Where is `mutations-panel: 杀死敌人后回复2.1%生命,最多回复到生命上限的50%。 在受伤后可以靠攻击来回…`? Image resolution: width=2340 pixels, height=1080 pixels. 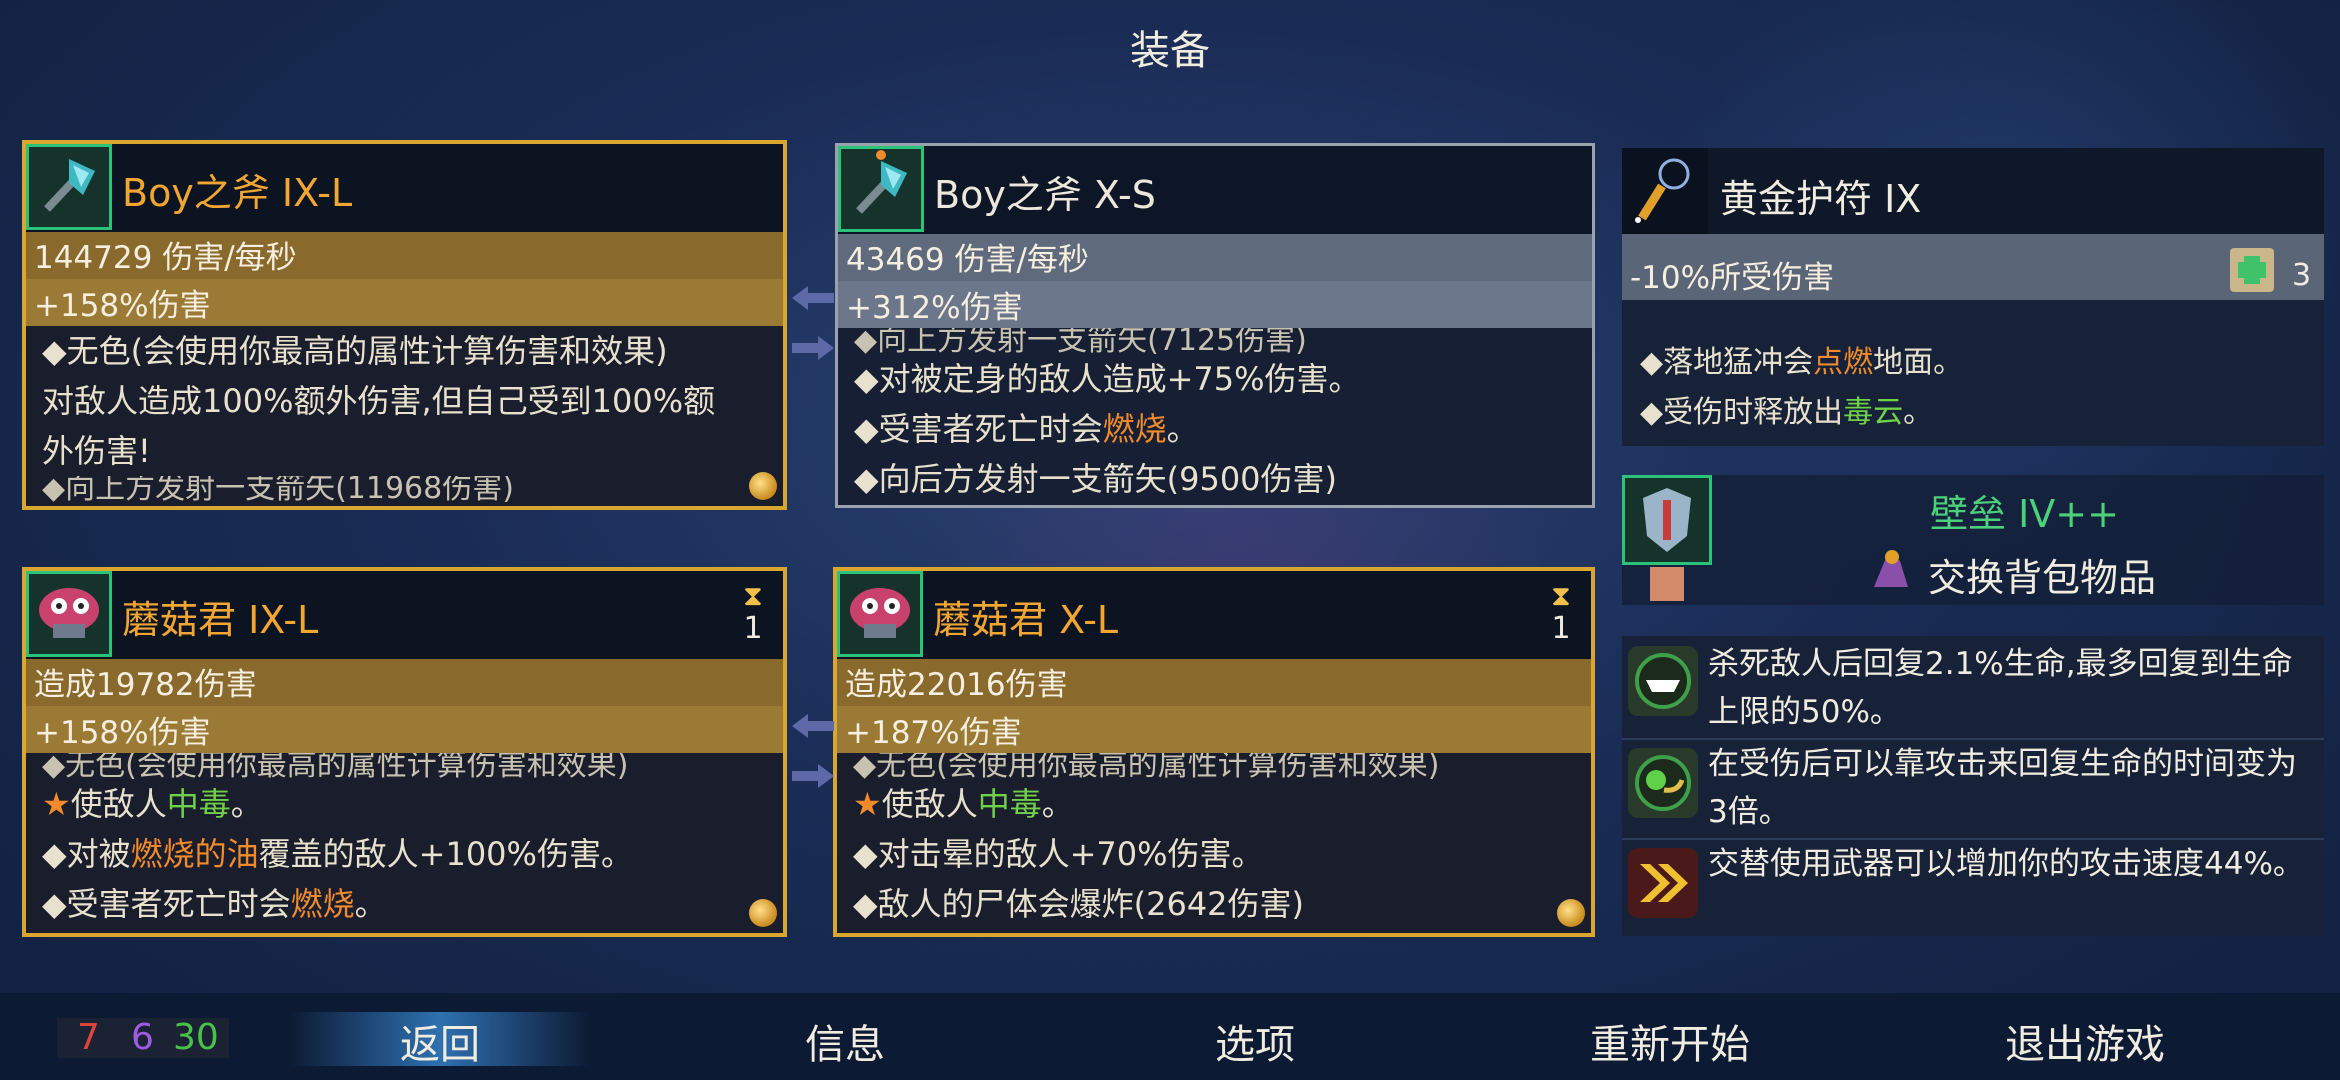 mutations-panel: 杀死敌人后回复2.1%生命,最多回复到生命上限的50%。 在受伤后可以靠攻击来回… is located at coordinates (1973, 786).